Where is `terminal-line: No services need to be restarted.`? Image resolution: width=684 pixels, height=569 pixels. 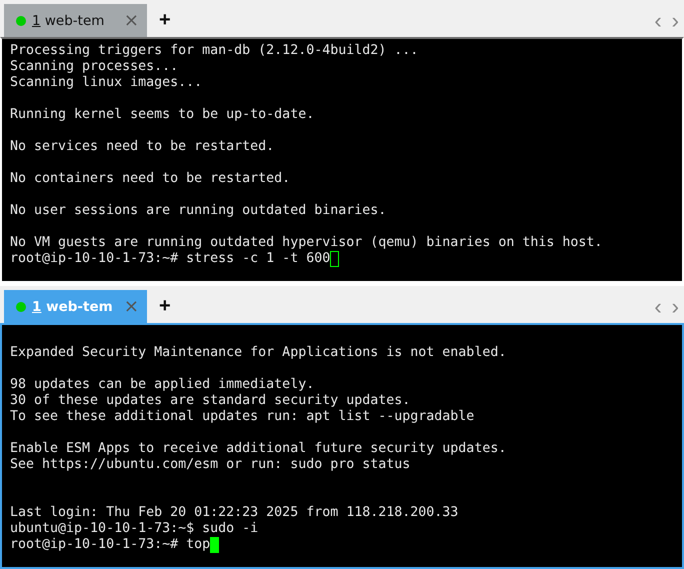
terminal-line: No services need to be restarted. is located at coordinates (142, 147).